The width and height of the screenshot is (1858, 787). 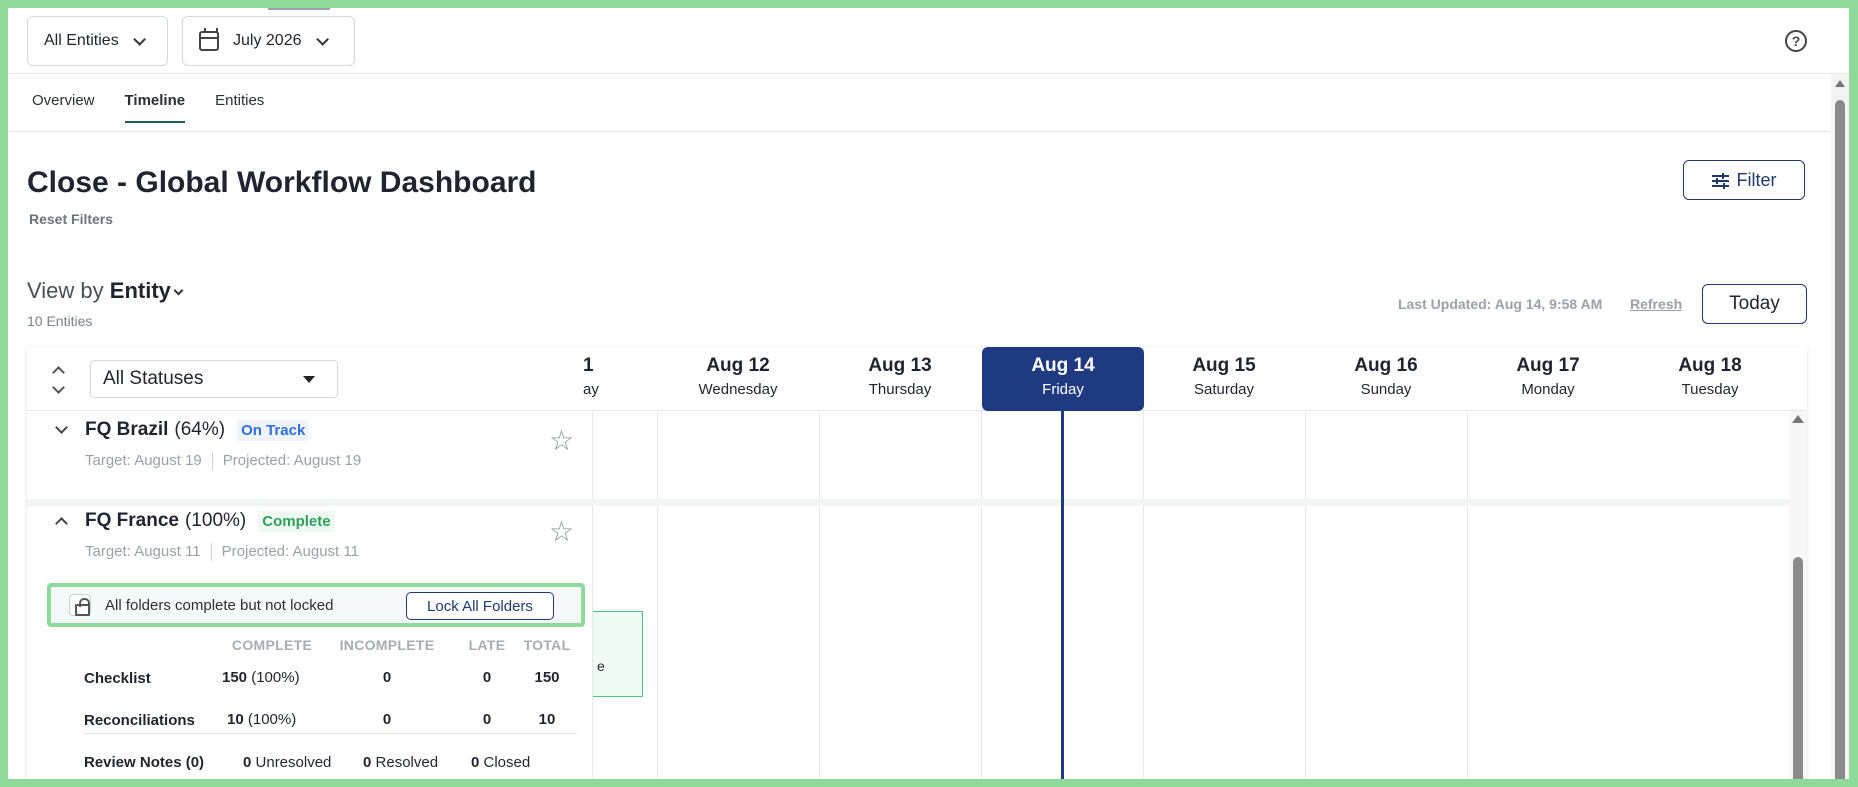 I want to click on view-by-value: Entity, so click(x=140, y=290).